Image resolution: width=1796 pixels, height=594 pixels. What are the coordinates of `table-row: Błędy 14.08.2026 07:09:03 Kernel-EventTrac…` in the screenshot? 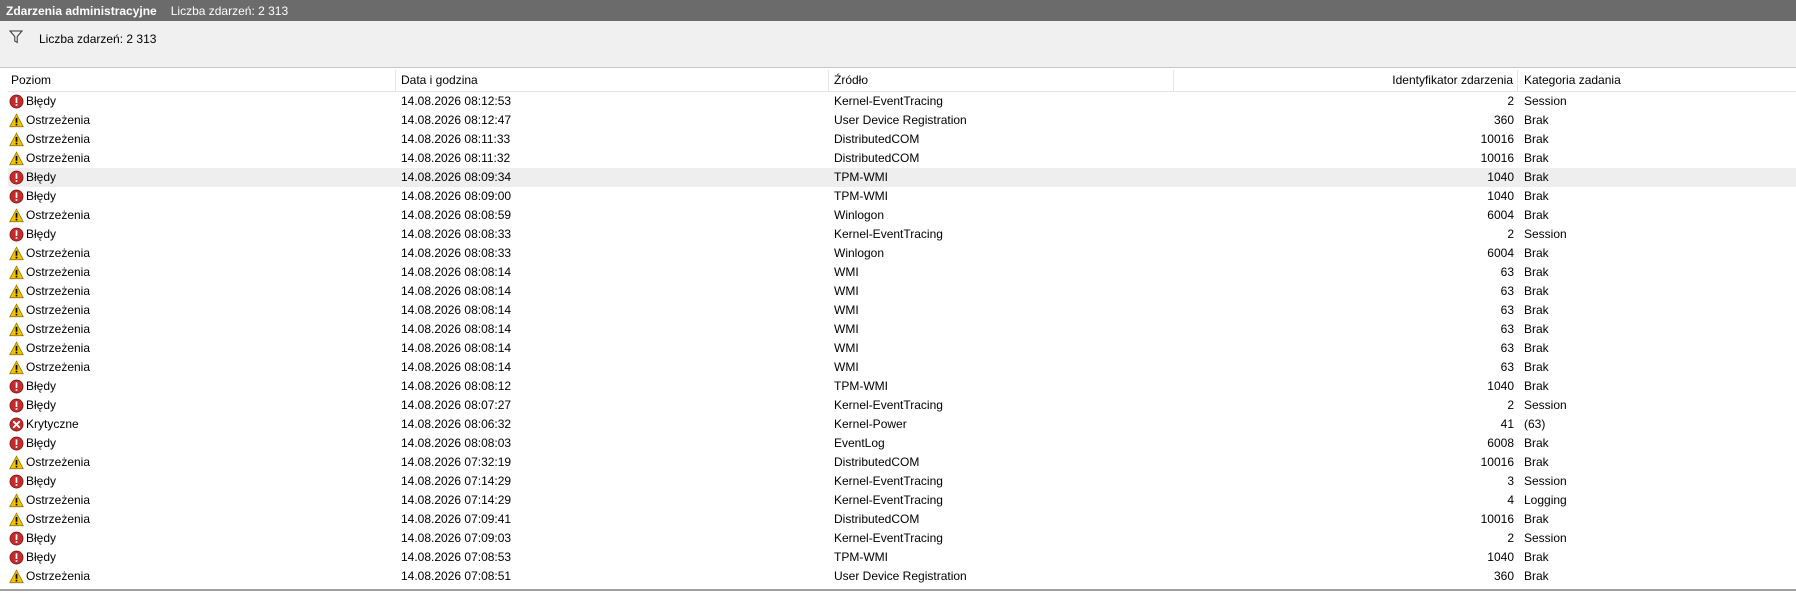 It's located at (902, 538).